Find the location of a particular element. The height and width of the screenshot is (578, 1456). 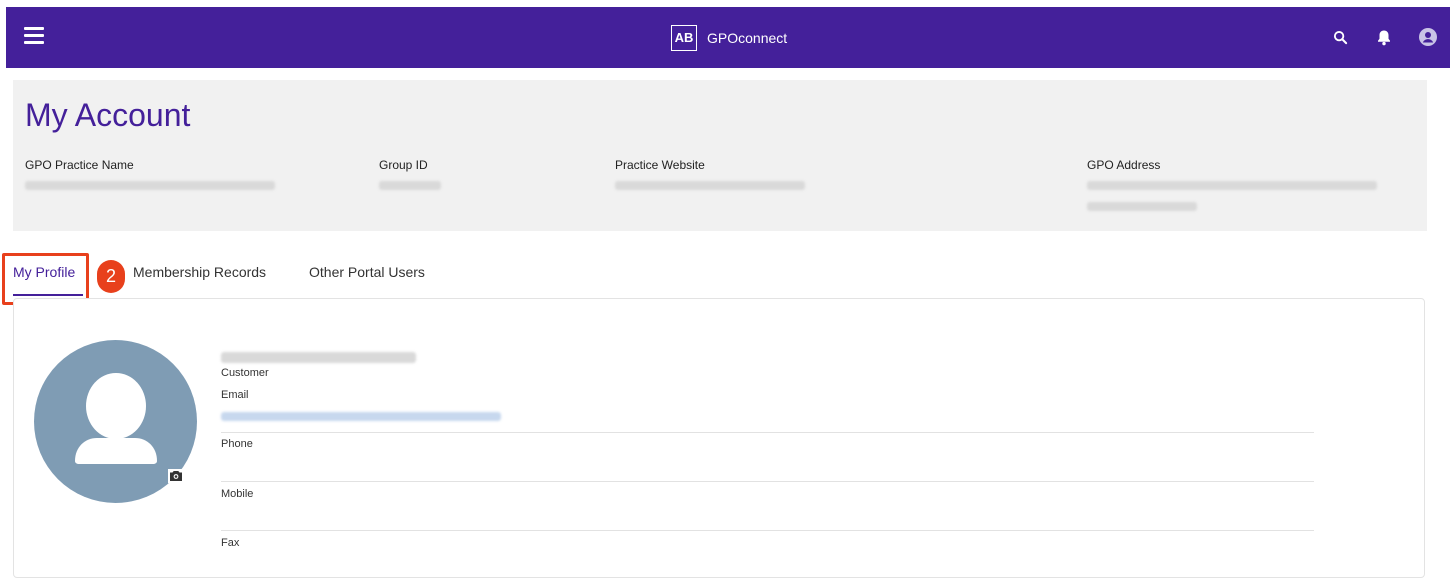

gpo-address-field: GPO Address is located at coordinates (1232, 184).